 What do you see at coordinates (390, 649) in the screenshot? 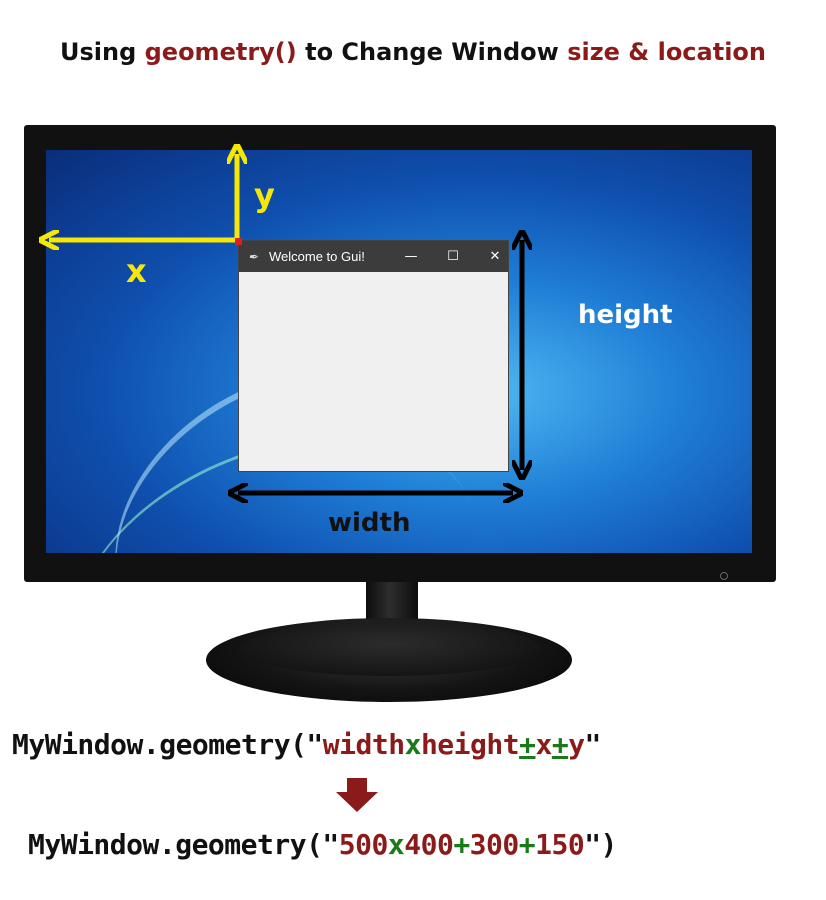
I see `monitor-base-top` at bounding box center [390, 649].